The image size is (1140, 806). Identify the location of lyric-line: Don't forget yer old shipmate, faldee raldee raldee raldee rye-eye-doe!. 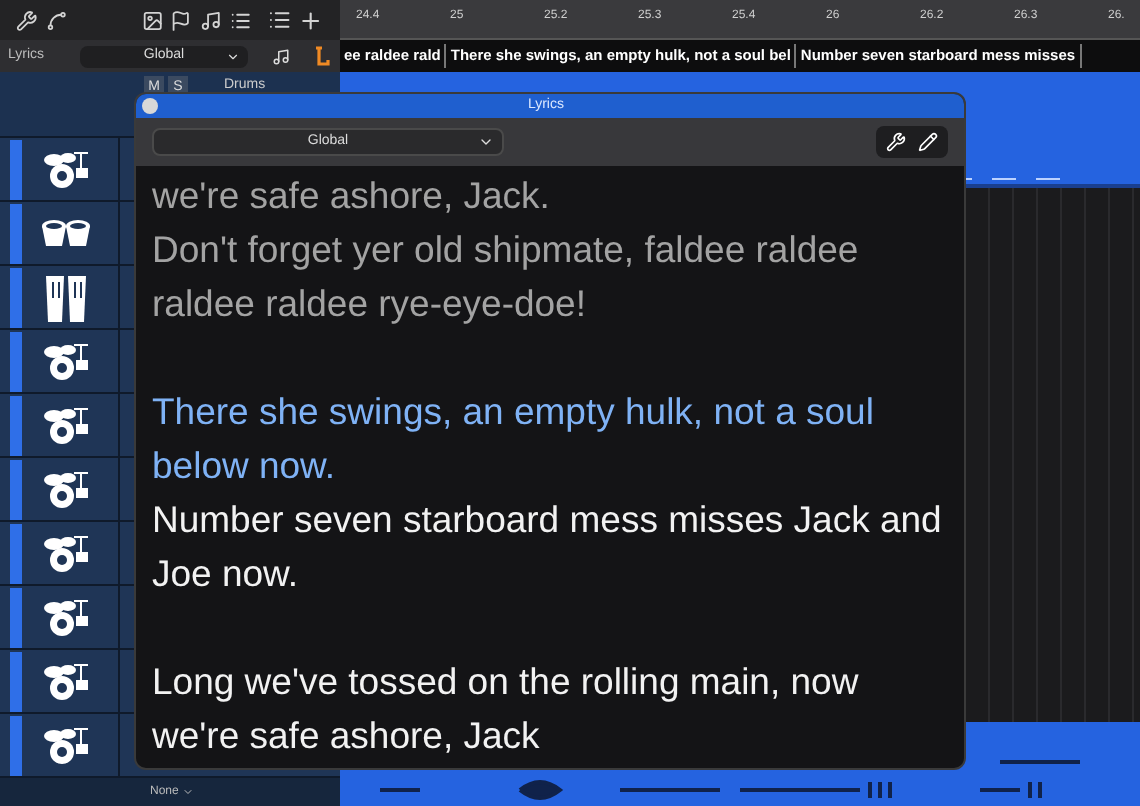
(506, 277).